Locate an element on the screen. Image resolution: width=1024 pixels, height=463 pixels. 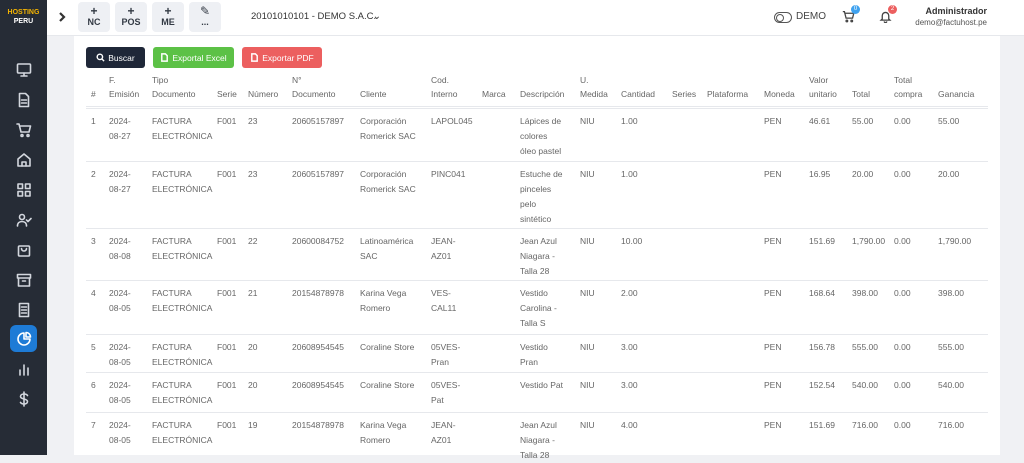
table-cell-line: 540.00 is located at coordinates (865, 385).